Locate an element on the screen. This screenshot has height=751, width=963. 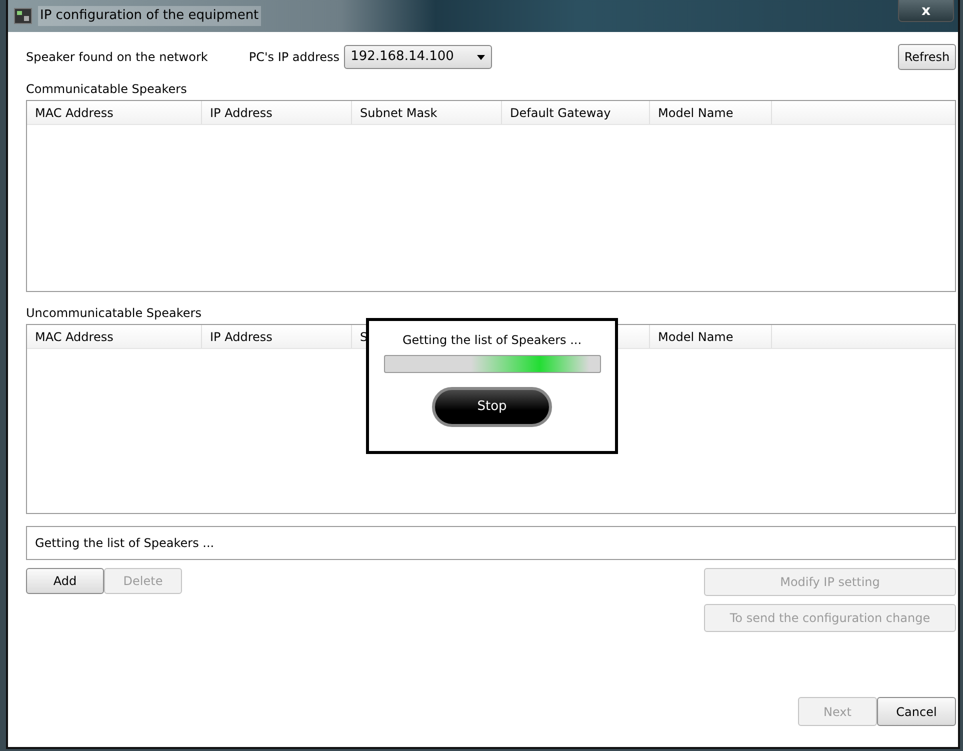
button: Add is located at coordinates (65, 581).